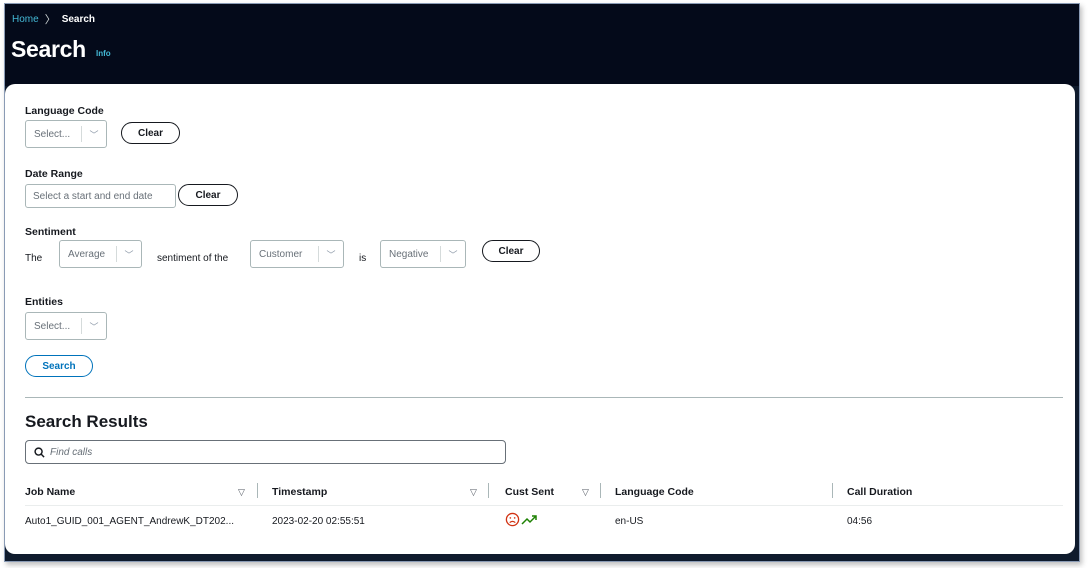 The height and width of the screenshot is (568, 1089). Describe the element at coordinates (59, 366) in the screenshot. I see `search-button: Search` at that location.